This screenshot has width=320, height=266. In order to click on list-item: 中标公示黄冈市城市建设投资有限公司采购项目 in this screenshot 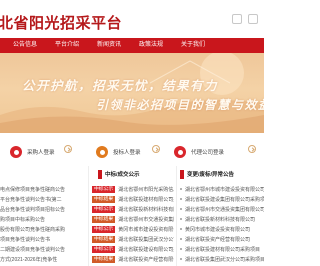, I will do `click(133, 229)`.